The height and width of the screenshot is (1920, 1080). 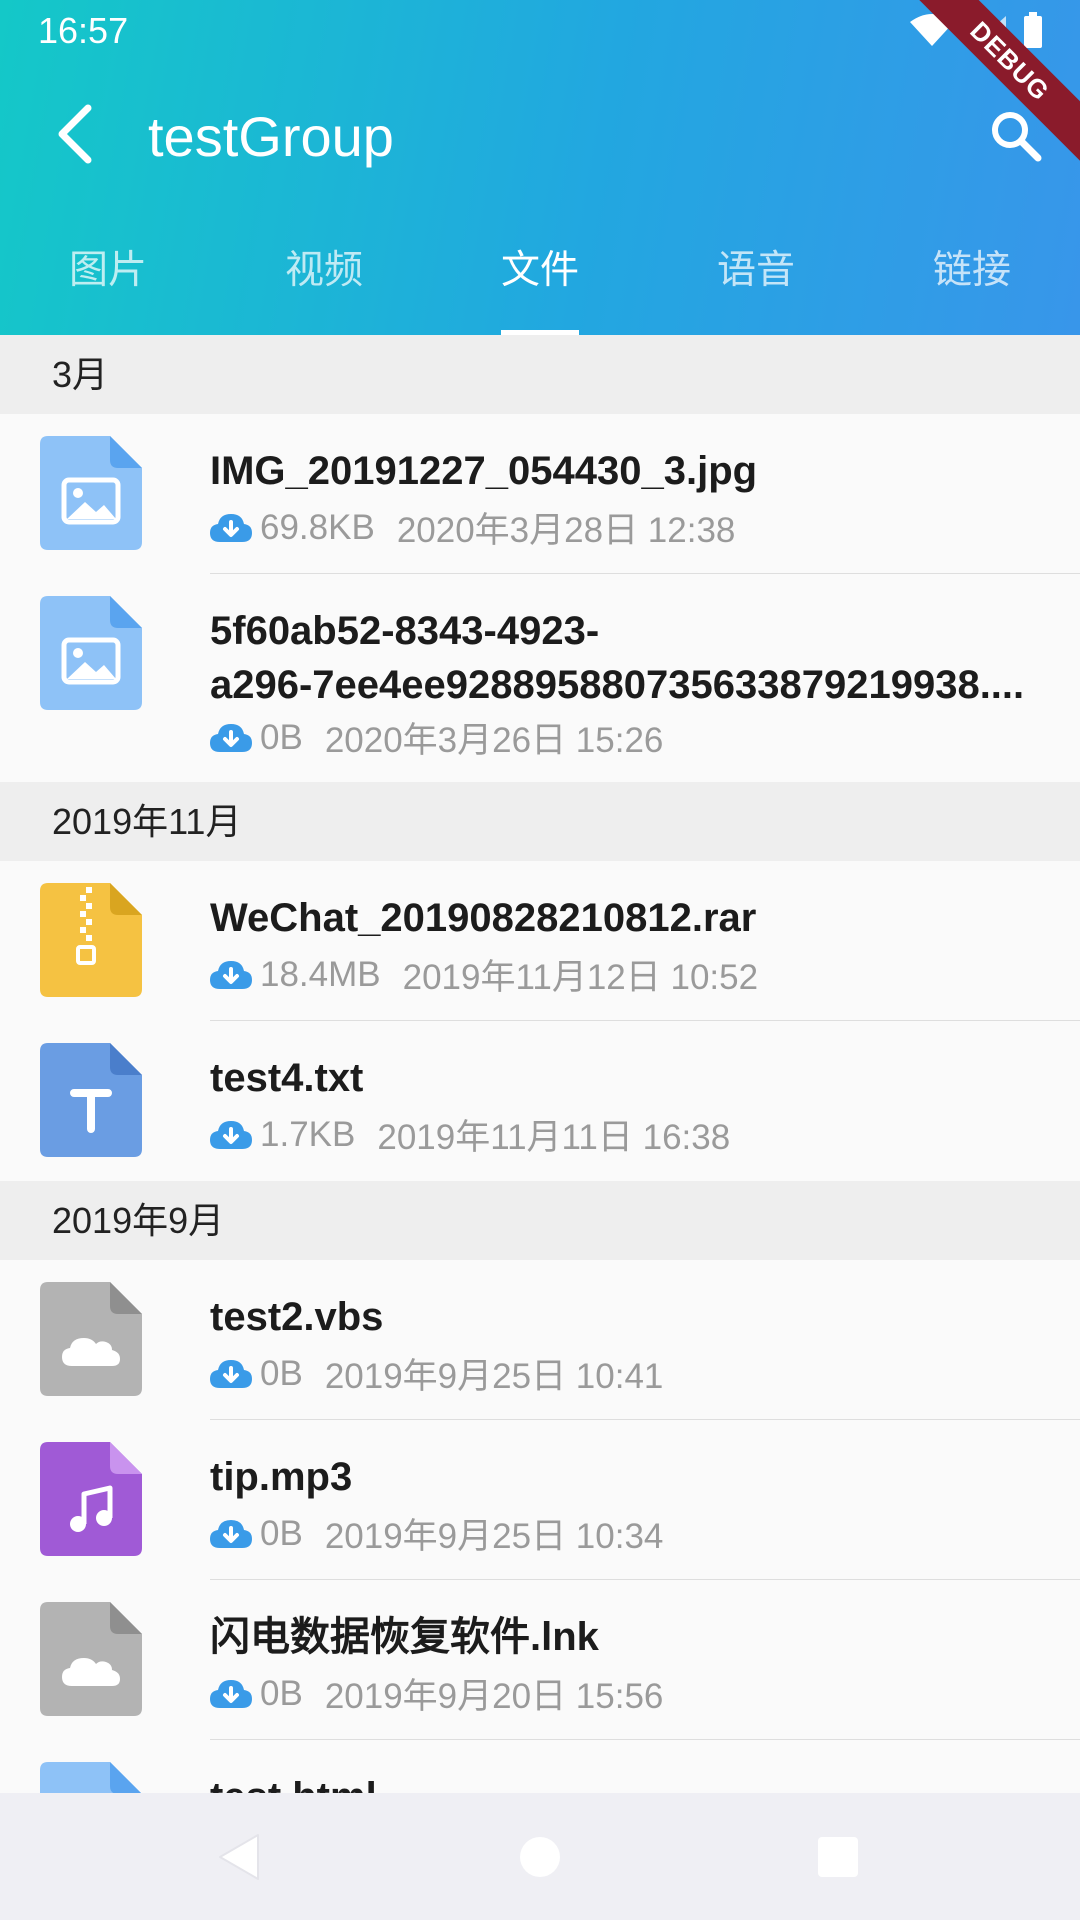 I want to click on tab-links: 链接, so click(x=972, y=285).